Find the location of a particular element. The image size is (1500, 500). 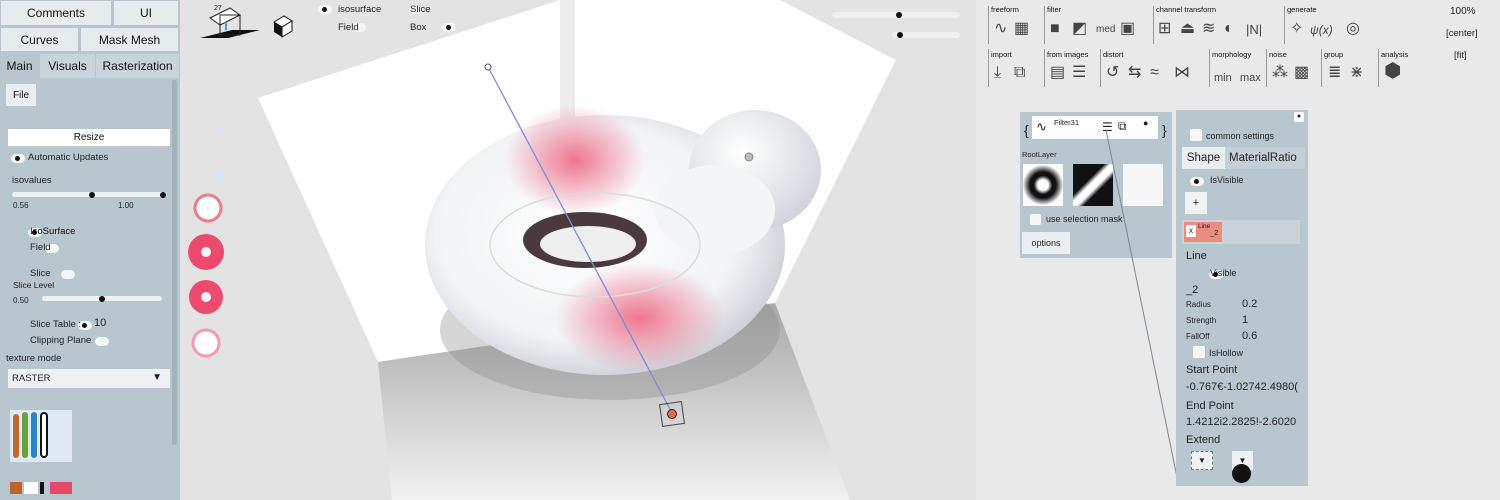

swatch-orange is located at coordinates (16, 436).